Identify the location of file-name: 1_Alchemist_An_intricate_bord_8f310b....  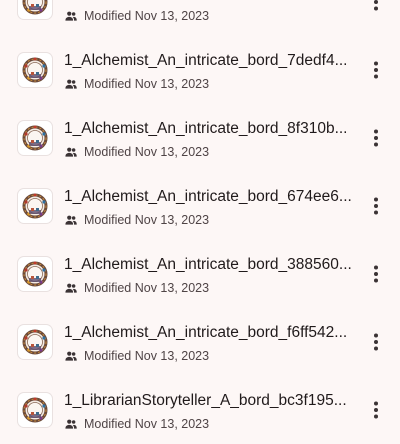
(206, 128).